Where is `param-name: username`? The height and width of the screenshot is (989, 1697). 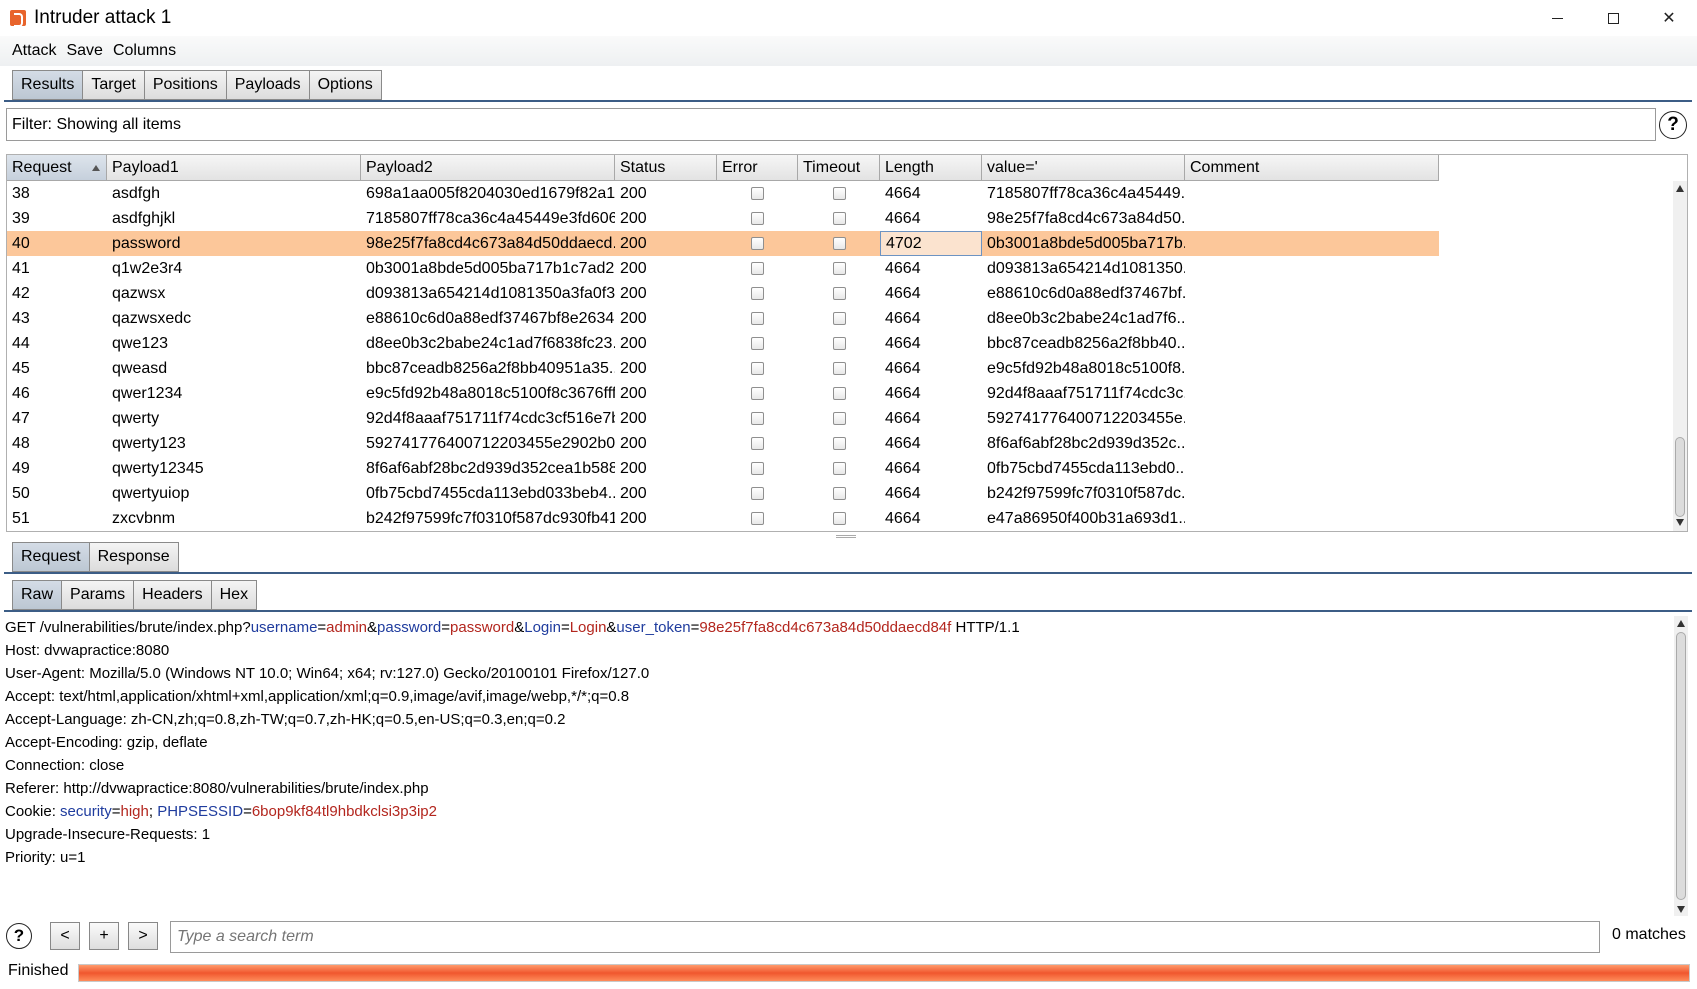
param-name: username is located at coordinates (284, 627).